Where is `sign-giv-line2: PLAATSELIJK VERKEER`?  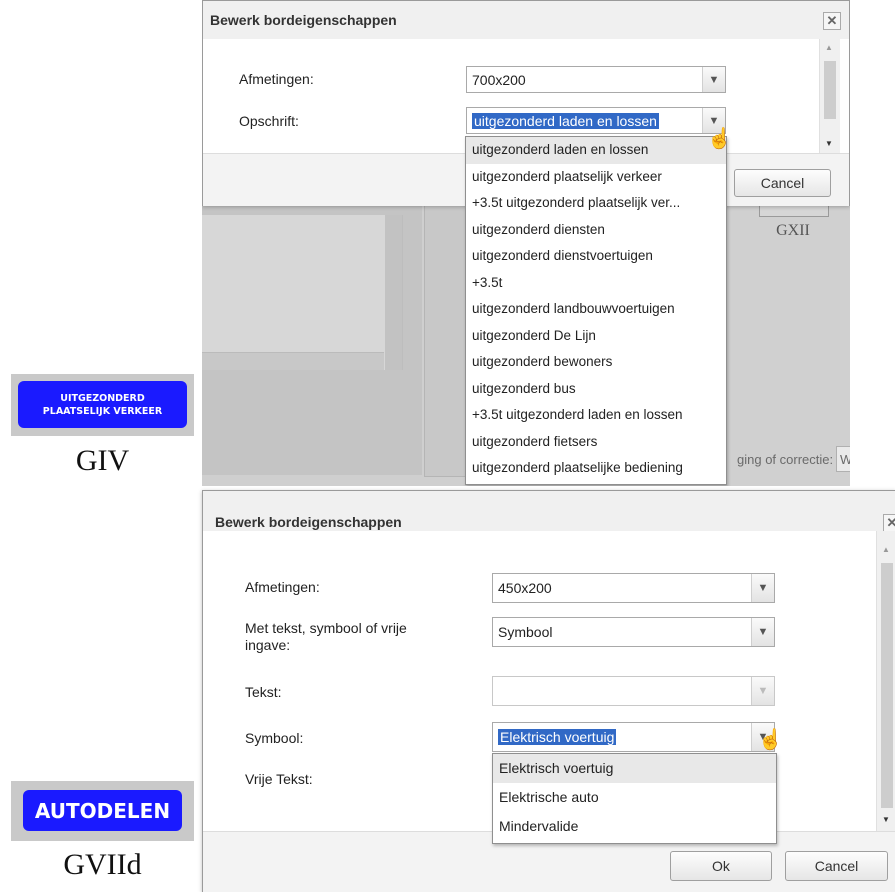
sign-giv-line2: PLAATSELIJK VERKEER is located at coordinates (102, 411).